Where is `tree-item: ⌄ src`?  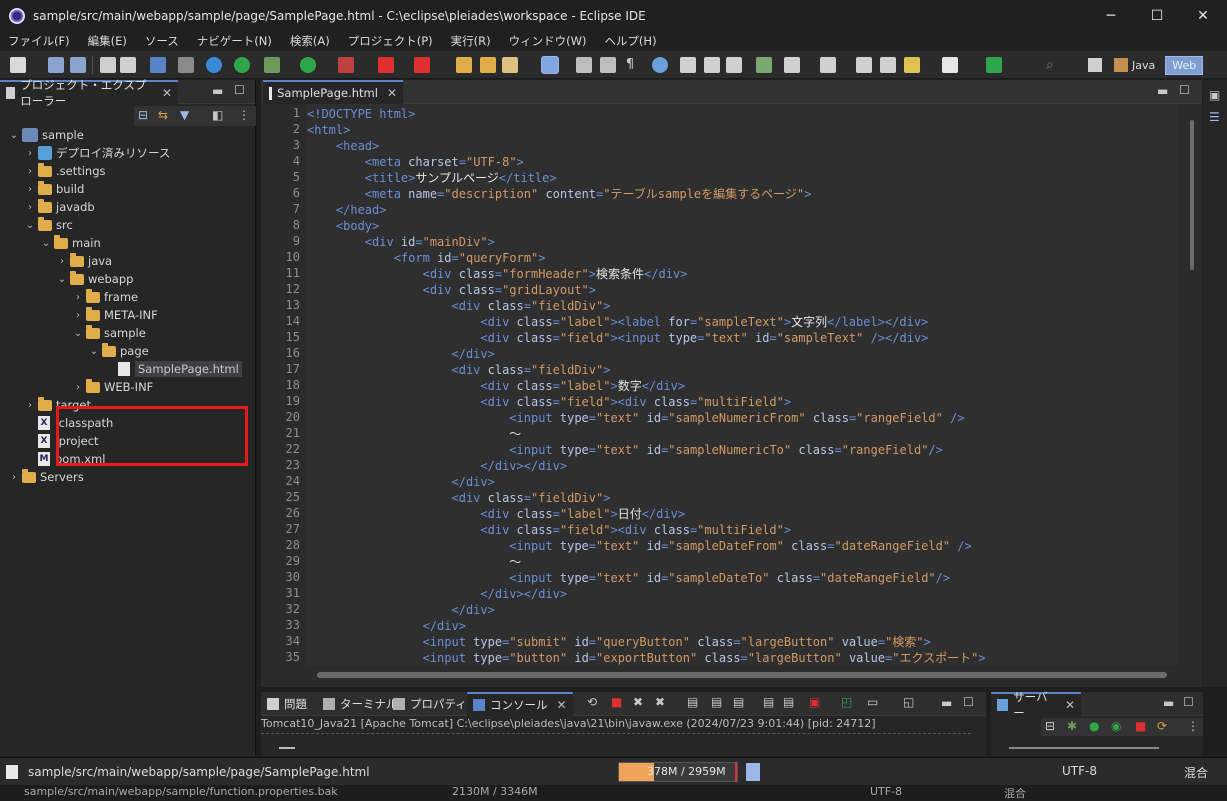
tree-item: ⌄ src is located at coordinates (48, 225).